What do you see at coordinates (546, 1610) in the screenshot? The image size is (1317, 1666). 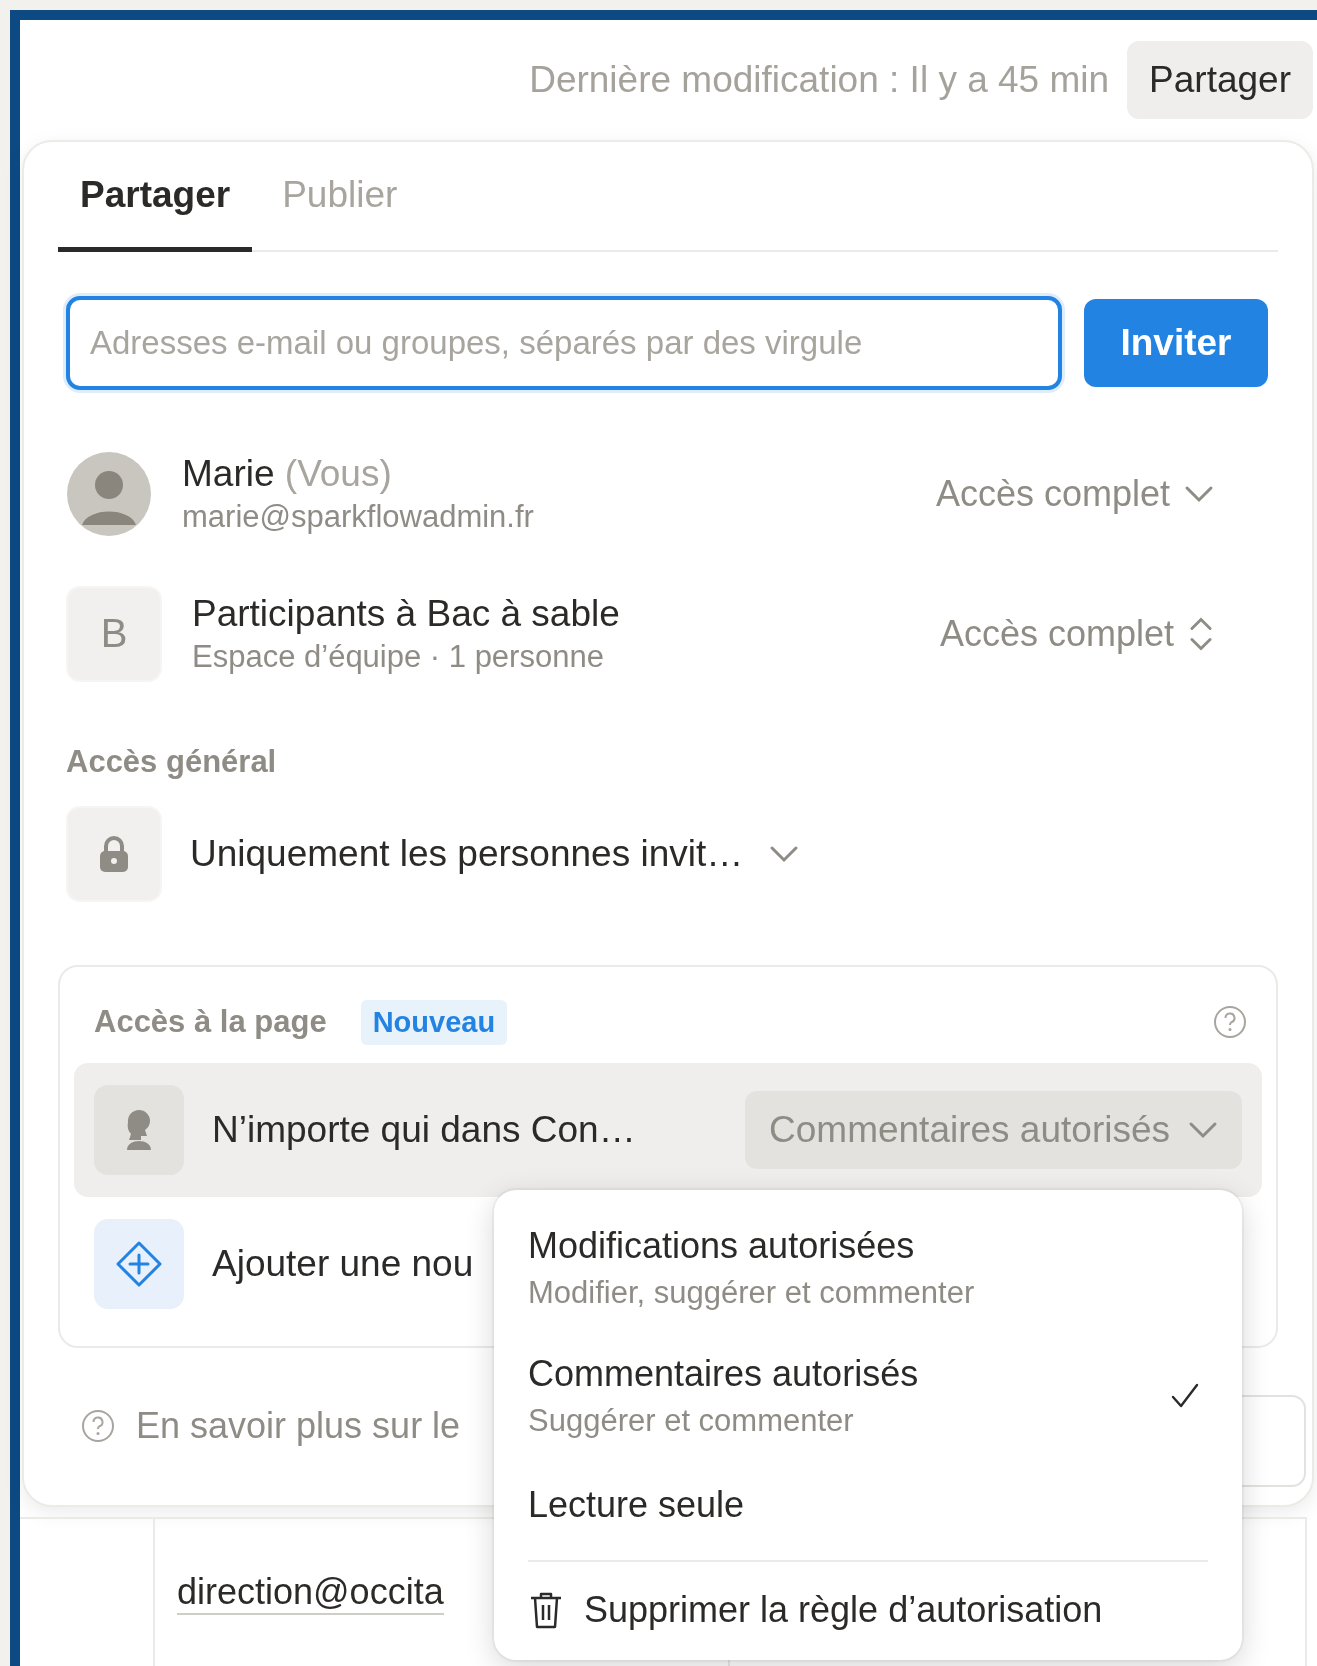 I see `trash-icon` at bounding box center [546, 1610].